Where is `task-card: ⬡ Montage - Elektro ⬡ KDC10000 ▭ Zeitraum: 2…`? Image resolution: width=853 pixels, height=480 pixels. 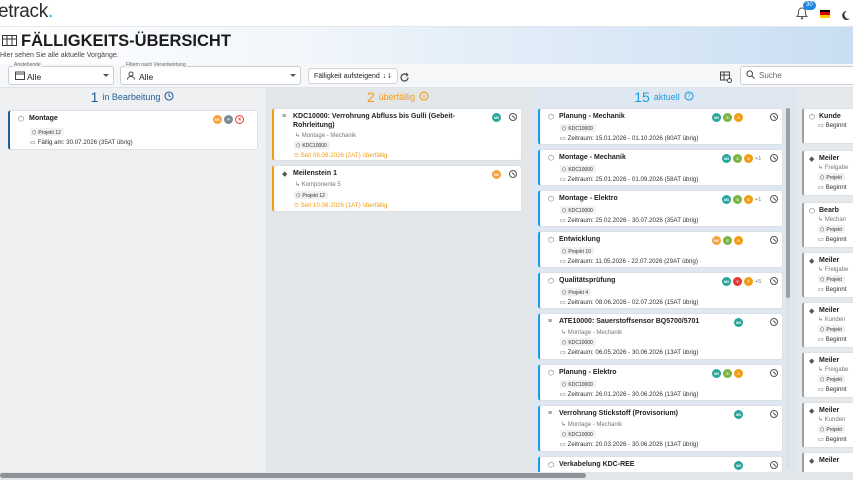
task-card: ⬡ Montage - Elektro ⬡ KDC10000 ▭ Zeitraum: 2… is located at coordinates (660, 208).